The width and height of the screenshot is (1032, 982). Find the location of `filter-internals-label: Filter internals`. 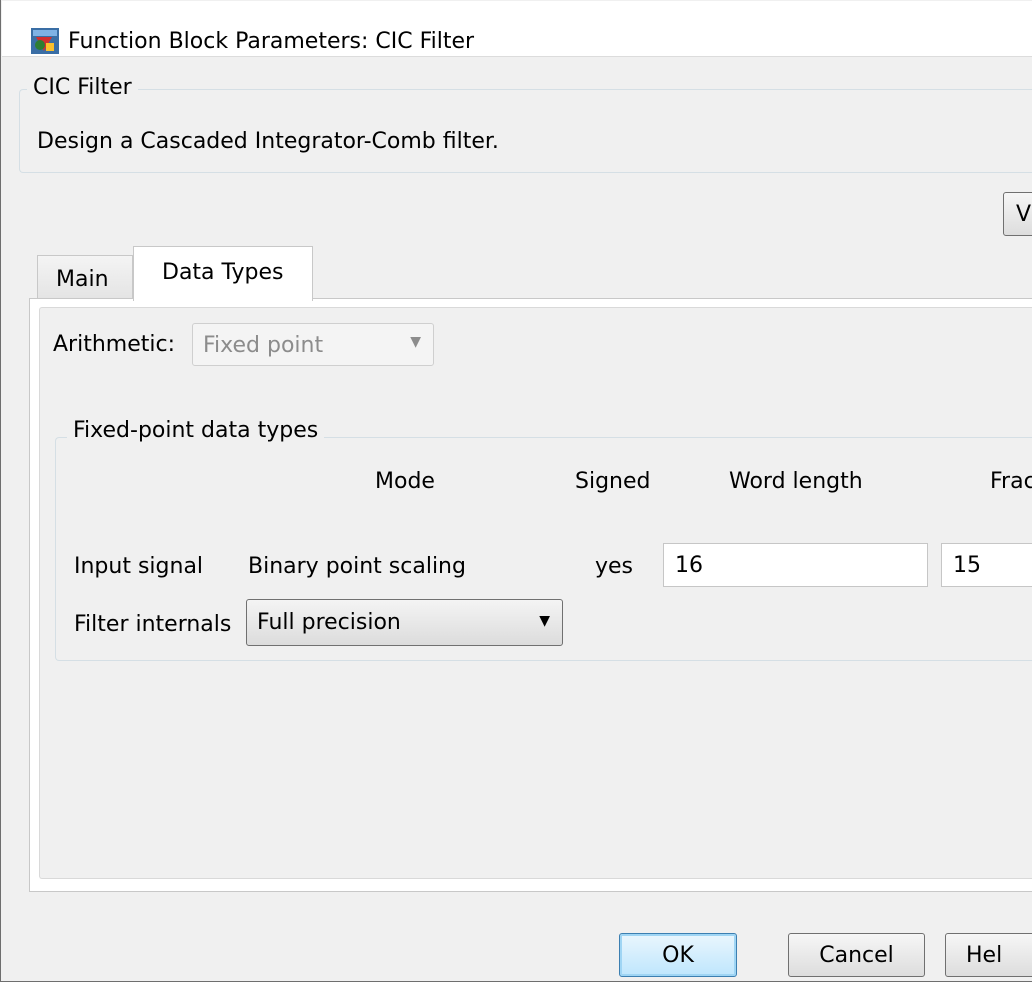

filter-internals-label: Filter internals is located at coordinates (153, 624).